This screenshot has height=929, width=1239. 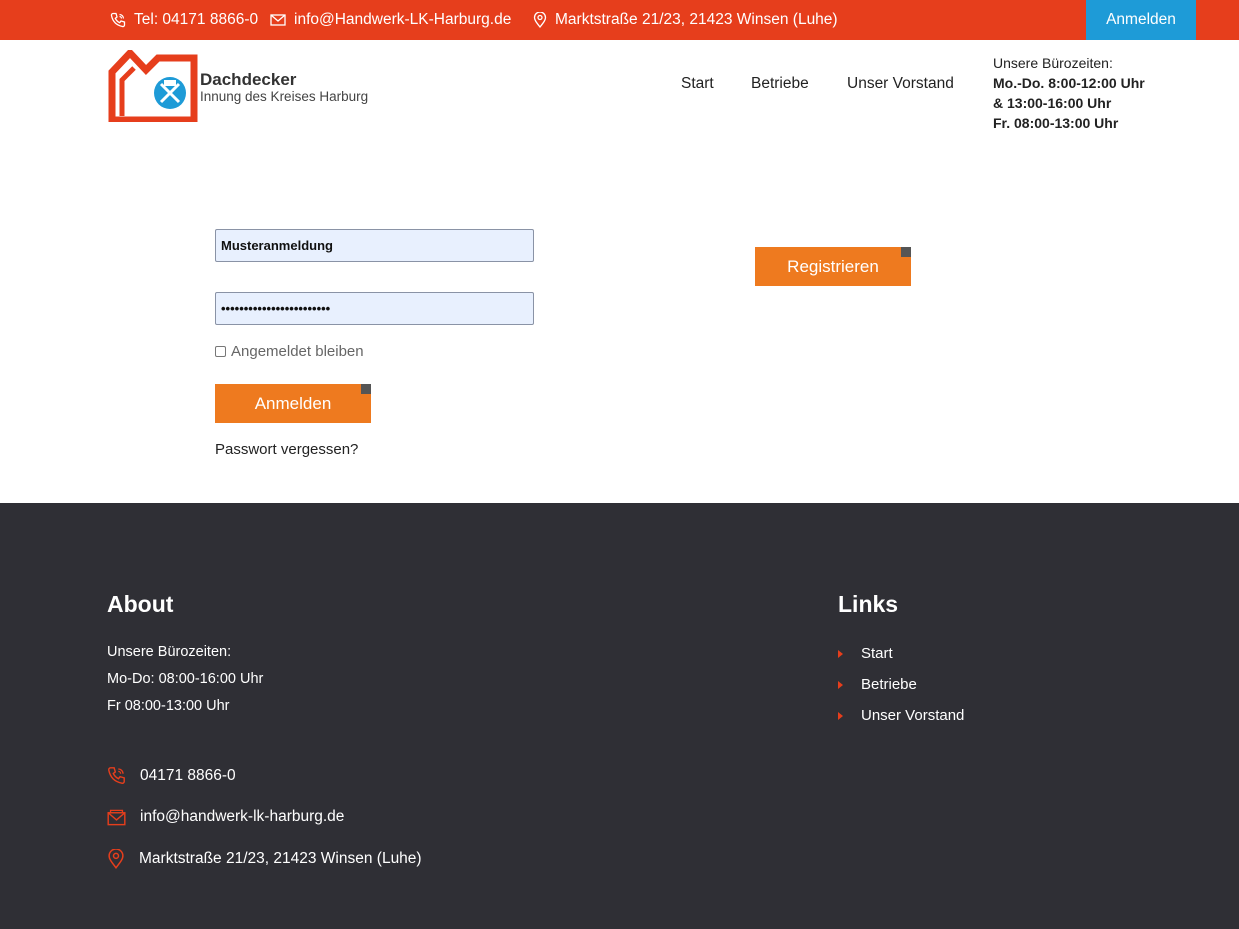 What do you see at coordinates (1052, 103) in the screenshot?
I see `office-hours-line: & 13:00-16:00 Uhr` at bounding box center [1052, 103].